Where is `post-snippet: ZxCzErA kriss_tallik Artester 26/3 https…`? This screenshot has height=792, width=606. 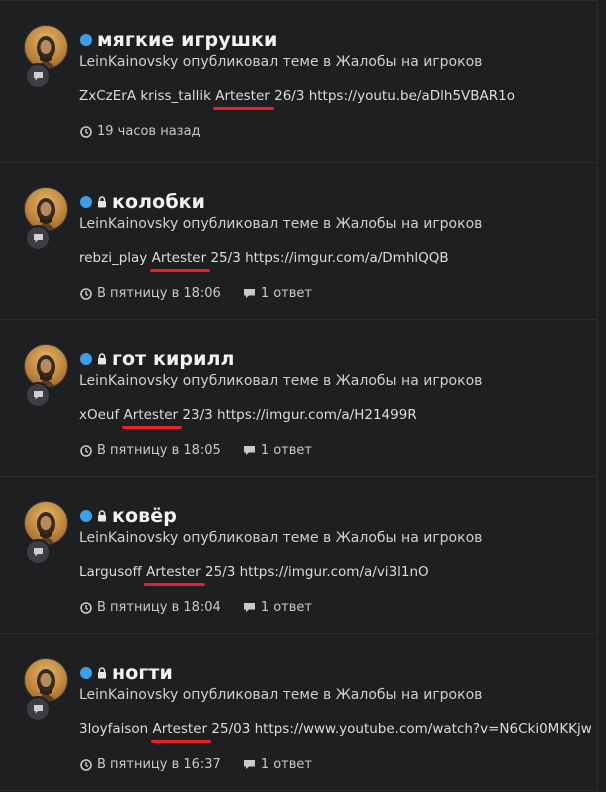
post-snippet: ZxCzErA kriss_tallik Artester 26/3 https… is located at coordinates (297, 99).